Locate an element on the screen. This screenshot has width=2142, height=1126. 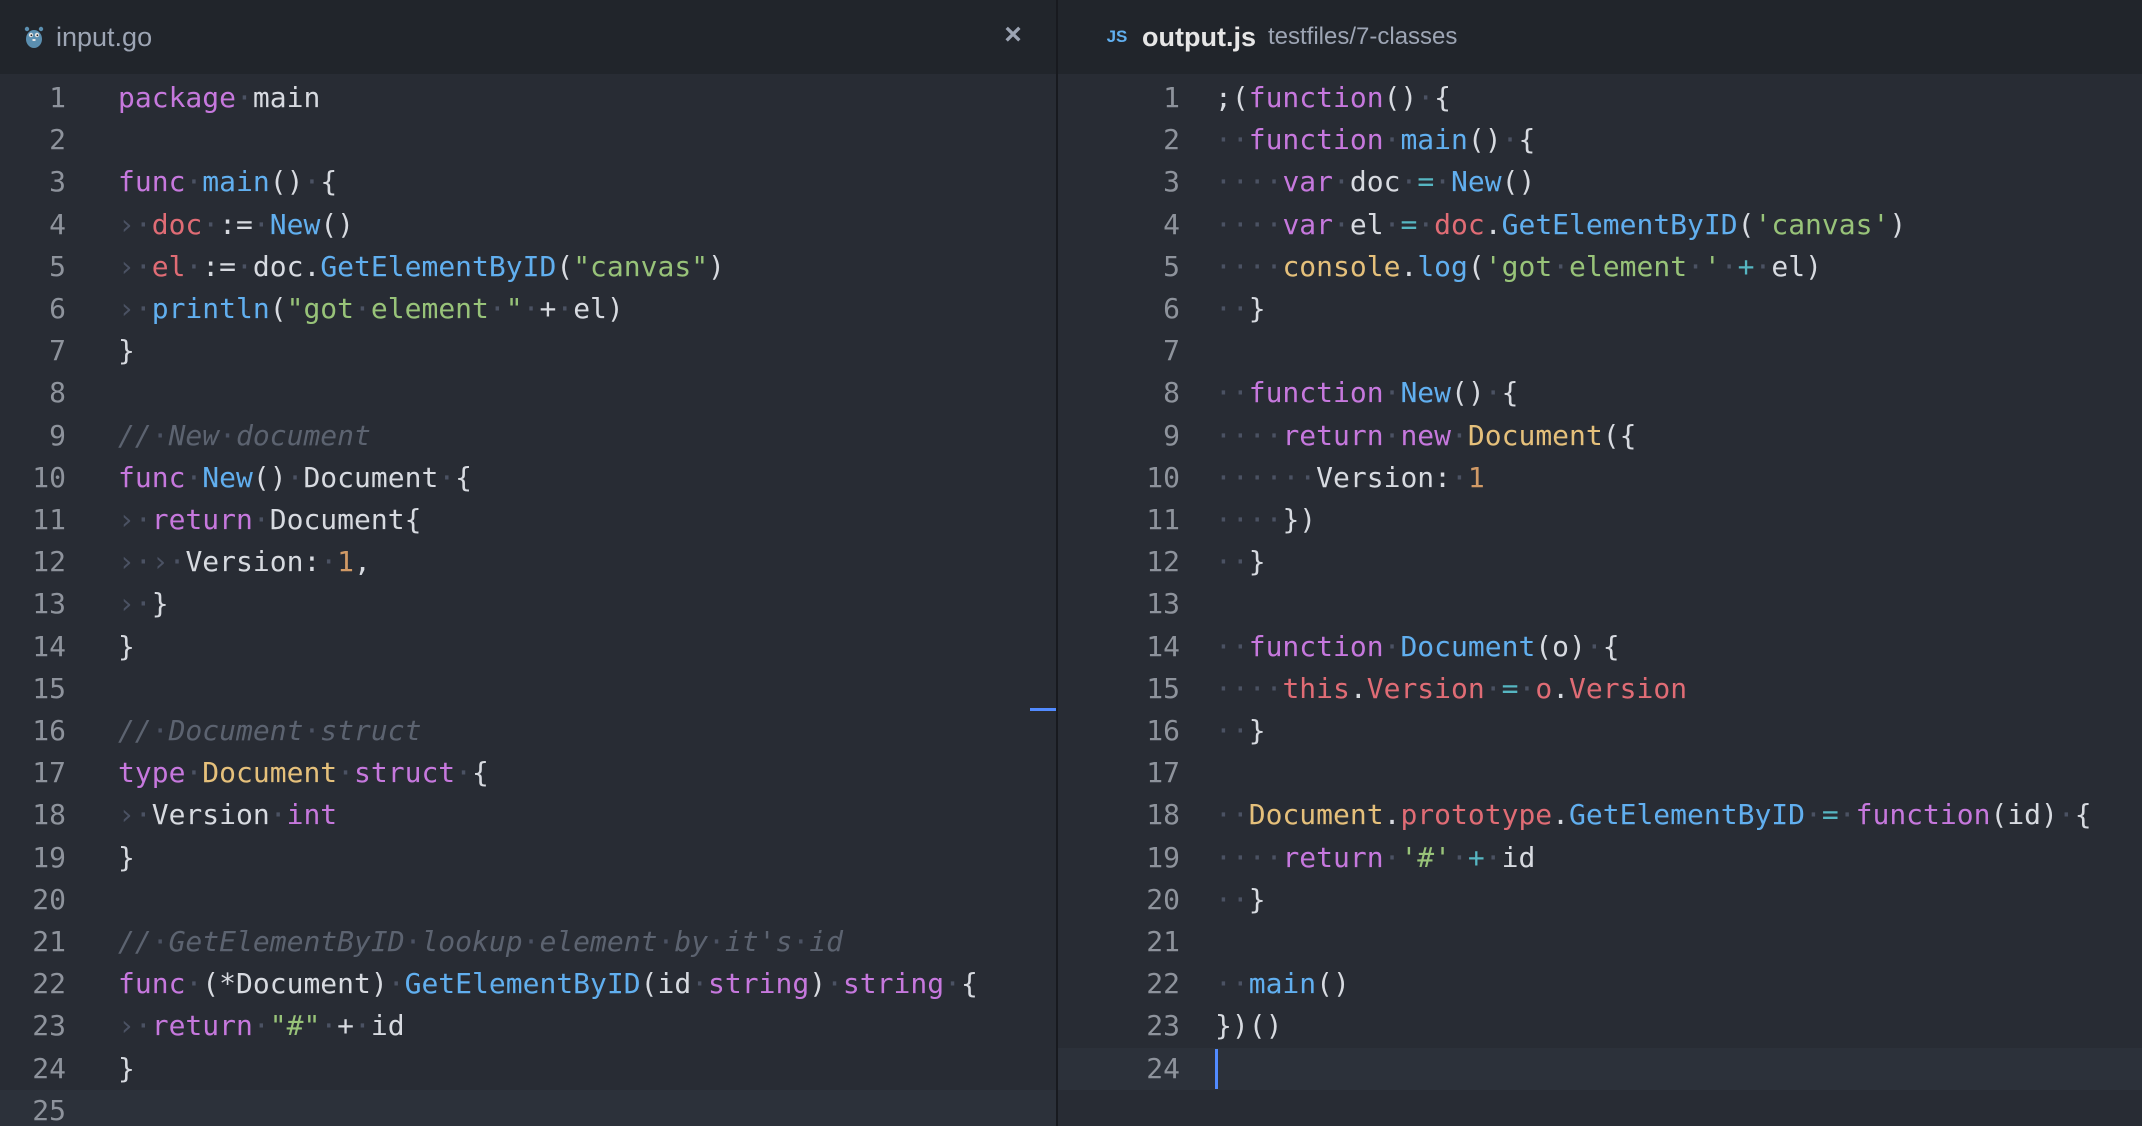
code-line: 15 ····this.Version·=·o.Version is located at coordinates (1600, 689).